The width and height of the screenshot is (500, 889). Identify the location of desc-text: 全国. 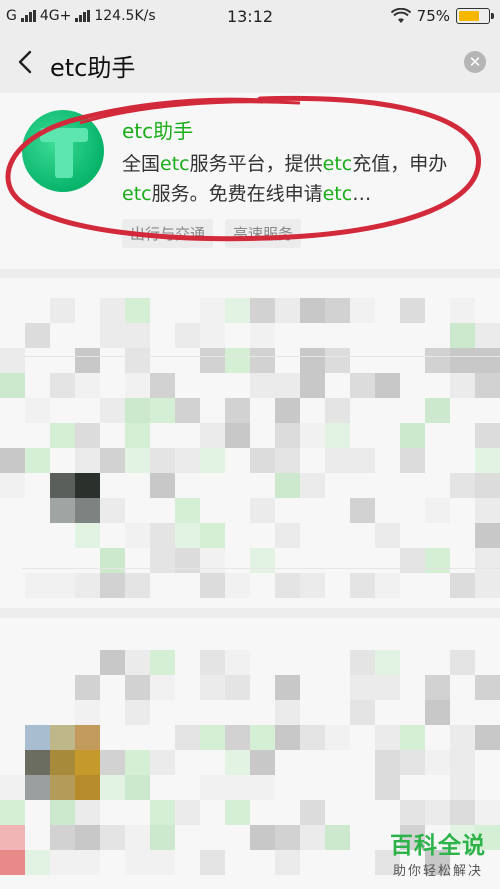
(141, 164).